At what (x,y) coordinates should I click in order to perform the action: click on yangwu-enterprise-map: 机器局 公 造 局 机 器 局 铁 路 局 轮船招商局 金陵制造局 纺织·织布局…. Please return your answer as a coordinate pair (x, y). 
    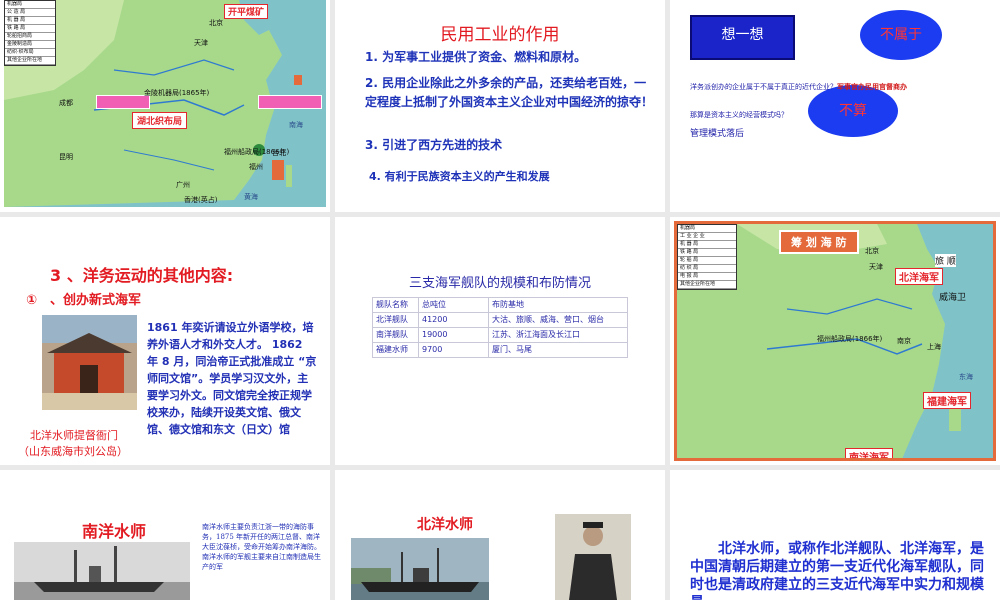
    Looking at the image, I should click on (165, 103).